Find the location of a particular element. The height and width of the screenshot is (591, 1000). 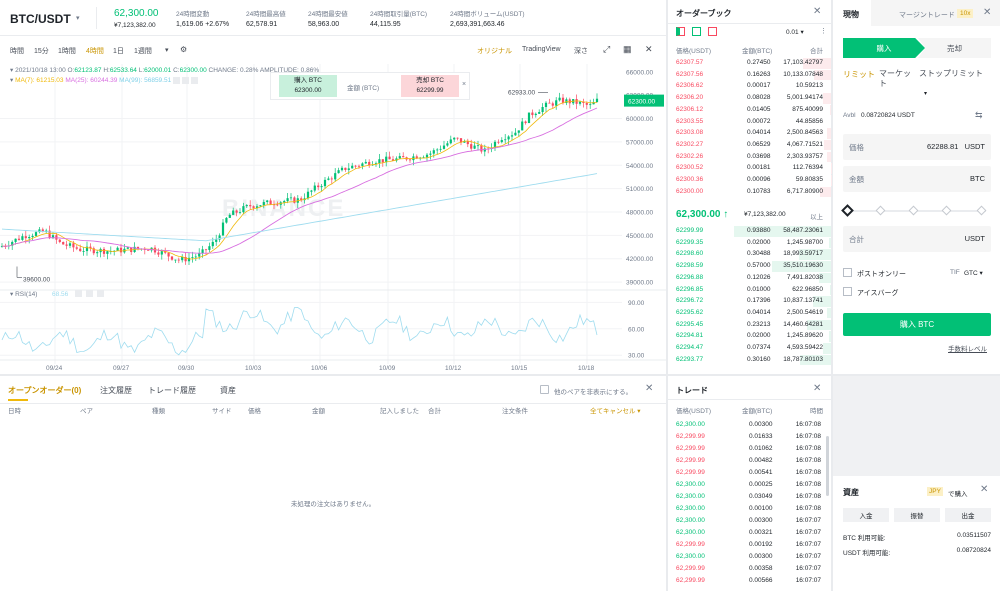

orderbook-row: 62300.36 0.00096 59.80835 is located at coordinates (749, 180).